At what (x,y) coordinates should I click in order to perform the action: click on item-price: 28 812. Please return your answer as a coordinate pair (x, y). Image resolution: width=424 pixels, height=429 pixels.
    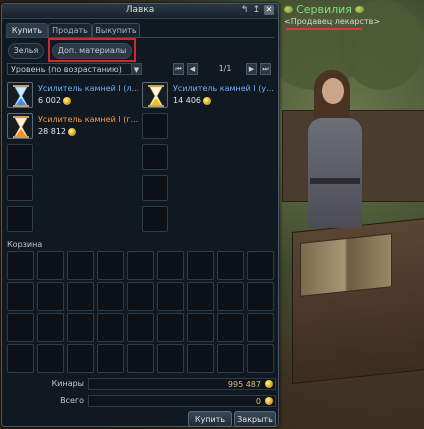
    Looking at the image, I should click on (57, 131).